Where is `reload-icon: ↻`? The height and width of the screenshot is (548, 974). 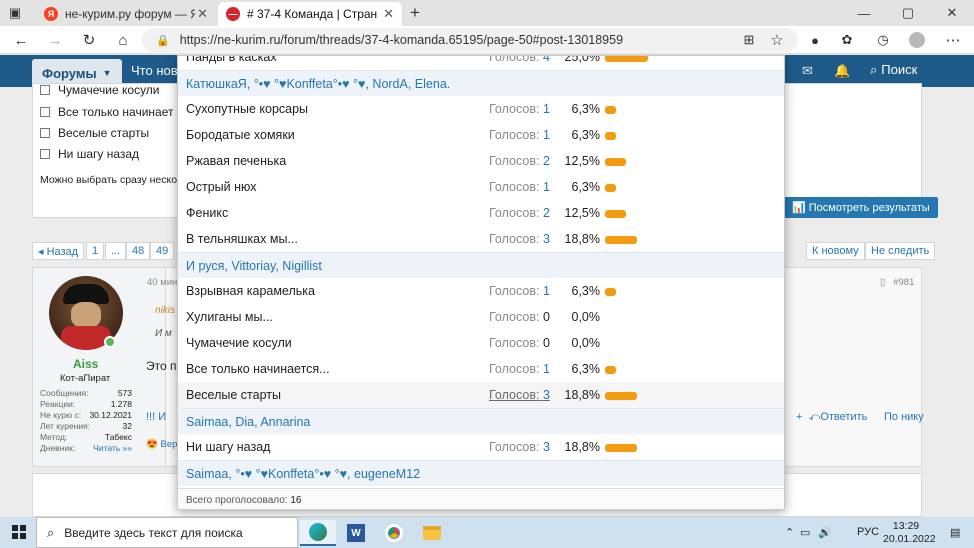 reload-icon: ↻ is located at coordinates (89, 40).